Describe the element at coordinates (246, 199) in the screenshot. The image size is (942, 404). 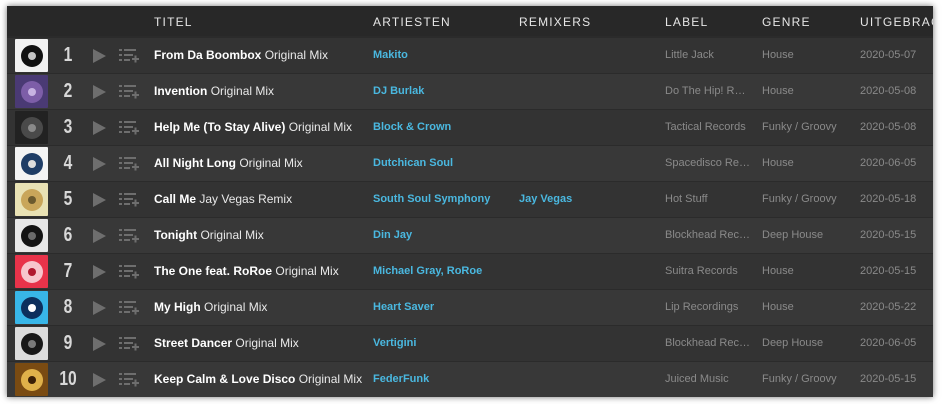
I see `mix-name: Jay Vegas Remix` at that location.